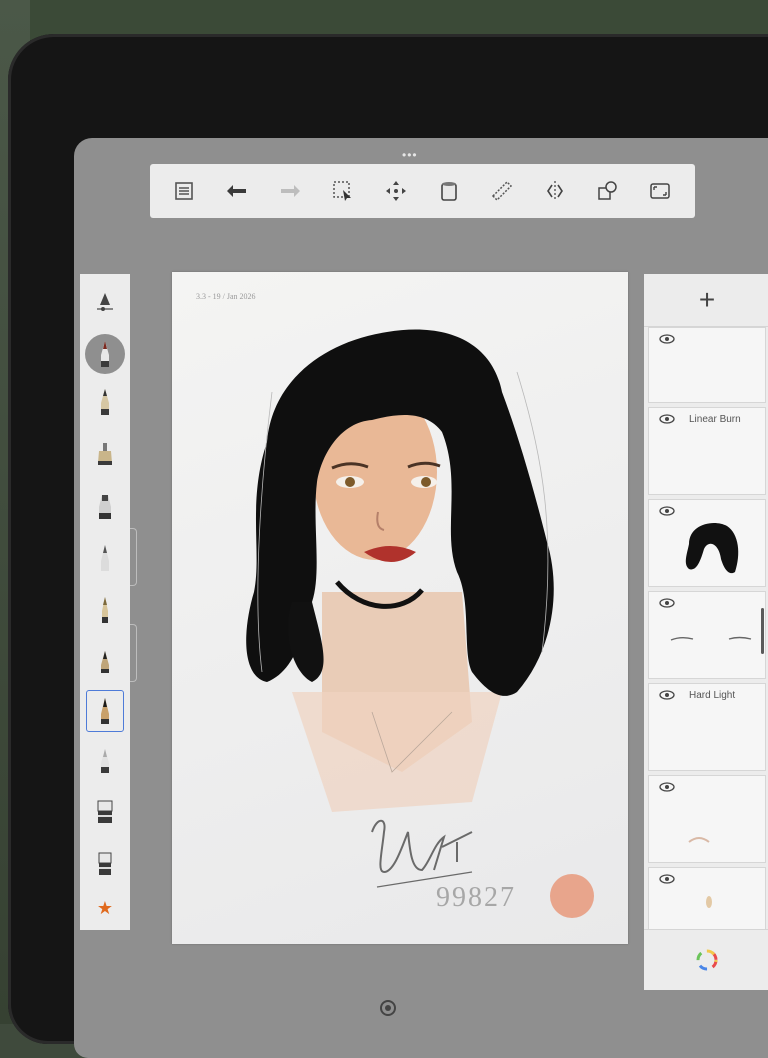 The height and width of the screenshot is (1058, 768). What do you see at coordinates (105, 354) in the screenshot?
I see `pencil-active-icon` at bounding box center [105, 354].